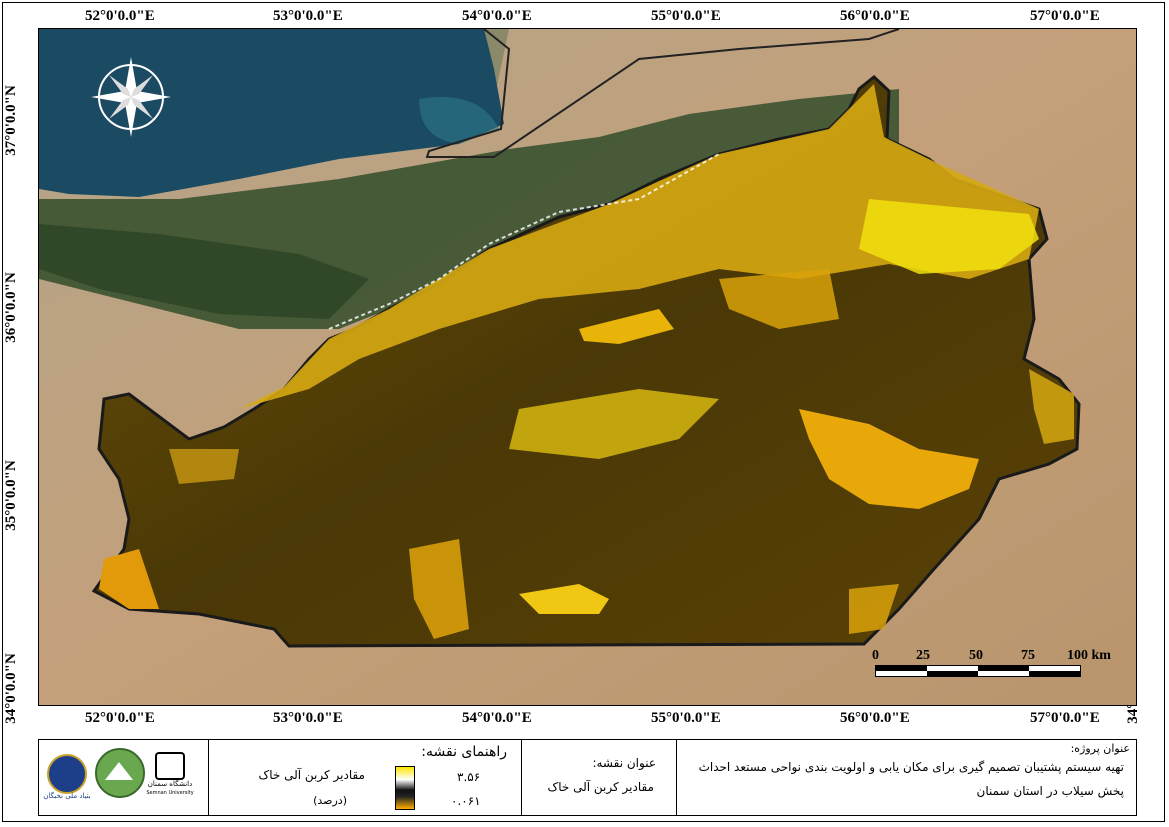 The width and height of the screenshot is (1169, 827). Describe the element at coordinates (875, 16) in the screenshot. I see `lon-tick-top: 56°0'0.0"E` at that location.